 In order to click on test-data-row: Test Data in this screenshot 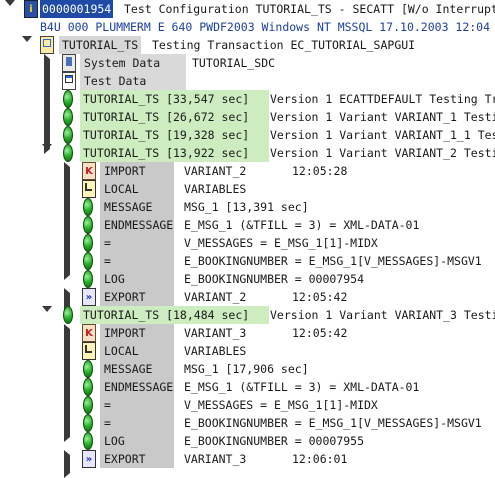, I will do `click(247, 86)`.